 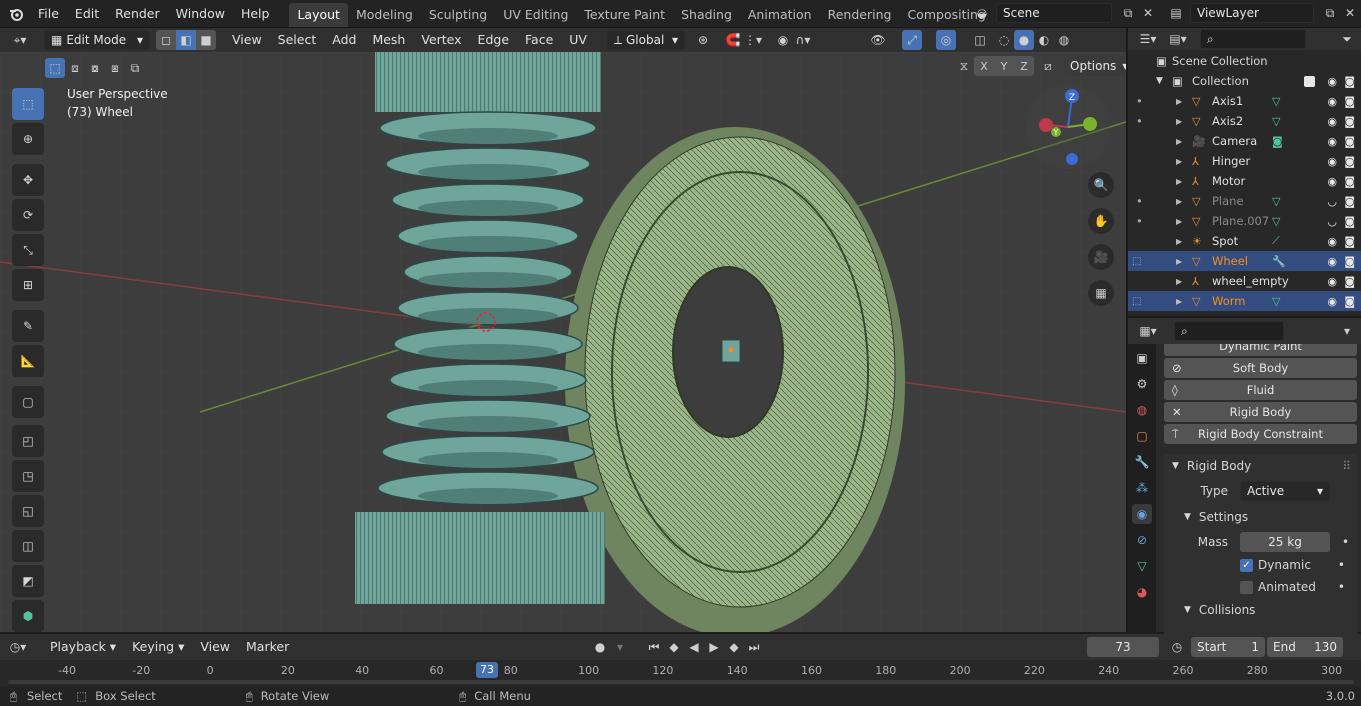 I want to click on tab-animation: Animation, so click(x=780, y=15).